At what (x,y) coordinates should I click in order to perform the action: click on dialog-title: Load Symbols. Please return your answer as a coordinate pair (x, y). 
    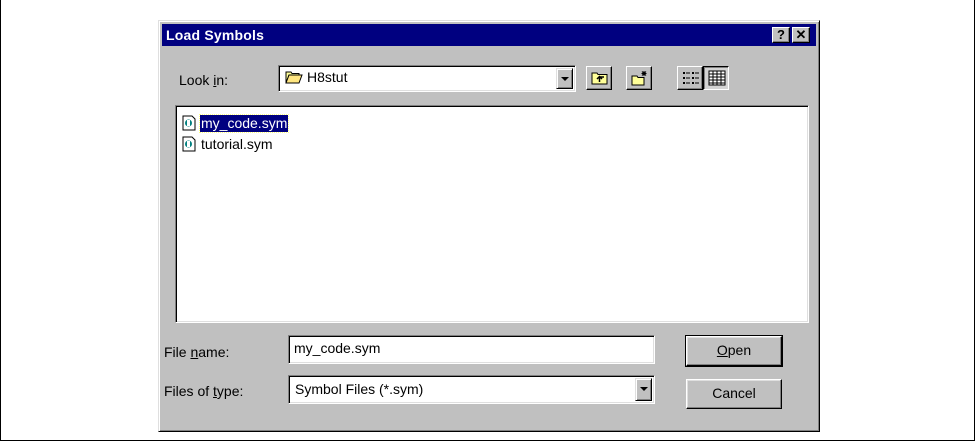
    Looking at the image, I should click on (215, 35).